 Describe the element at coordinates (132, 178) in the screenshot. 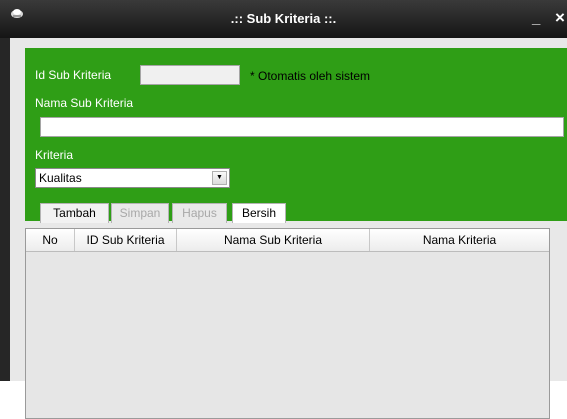

I see `kriteria-select: Kualitas ▼` at that location.